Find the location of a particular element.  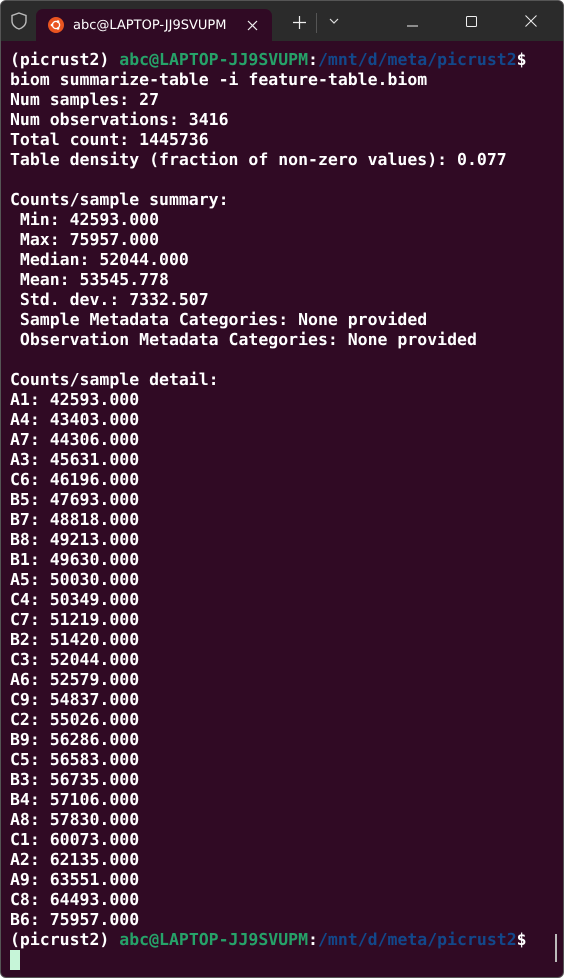

output-line: Table density (fraction of non-zero values): 0.077 is located at coordinates (258, 159).